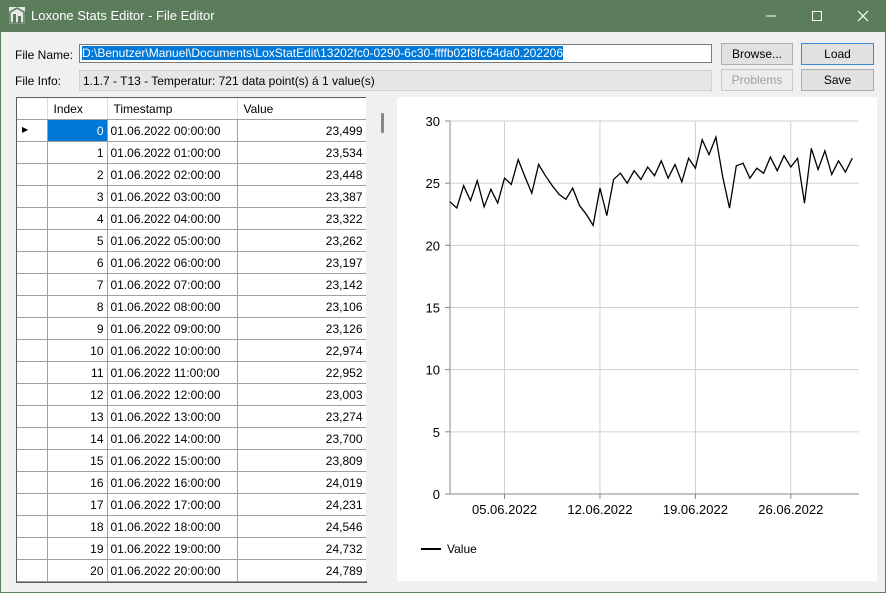  What do you see at coordinates (172, 262) in the screenshot?
I see `cell-timestamp: 01.06.2022 06:00:00` at bounding box center [172, 262].